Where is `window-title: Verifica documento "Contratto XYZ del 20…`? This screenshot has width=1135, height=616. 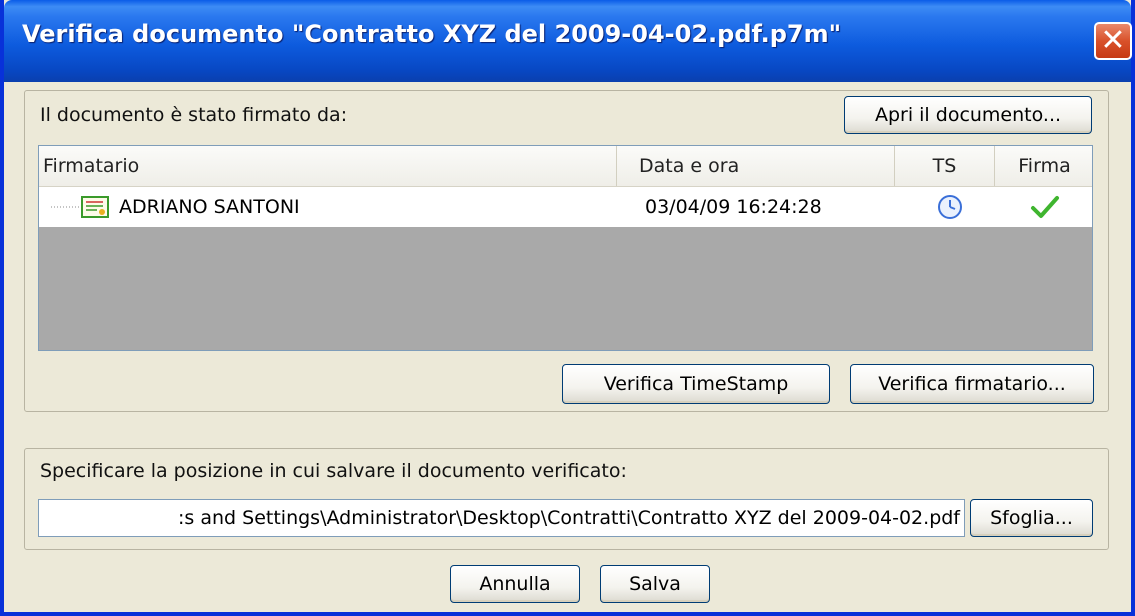
window-title: Verifica documento "Contratto XYZ del 20… is located at coordinates (432, 34).